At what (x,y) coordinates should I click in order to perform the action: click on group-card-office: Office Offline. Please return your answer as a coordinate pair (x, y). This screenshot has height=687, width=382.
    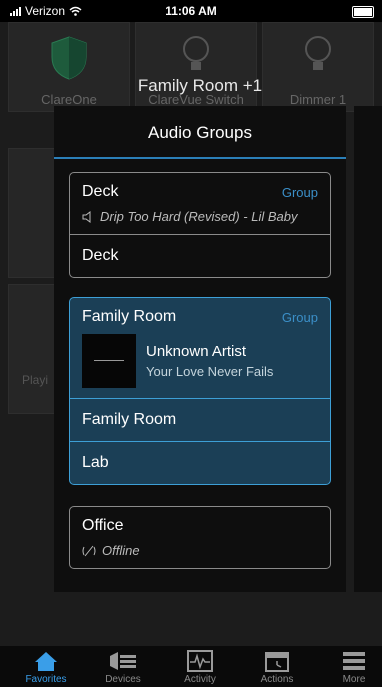
    Looking at the image, I should click on (200, 537).